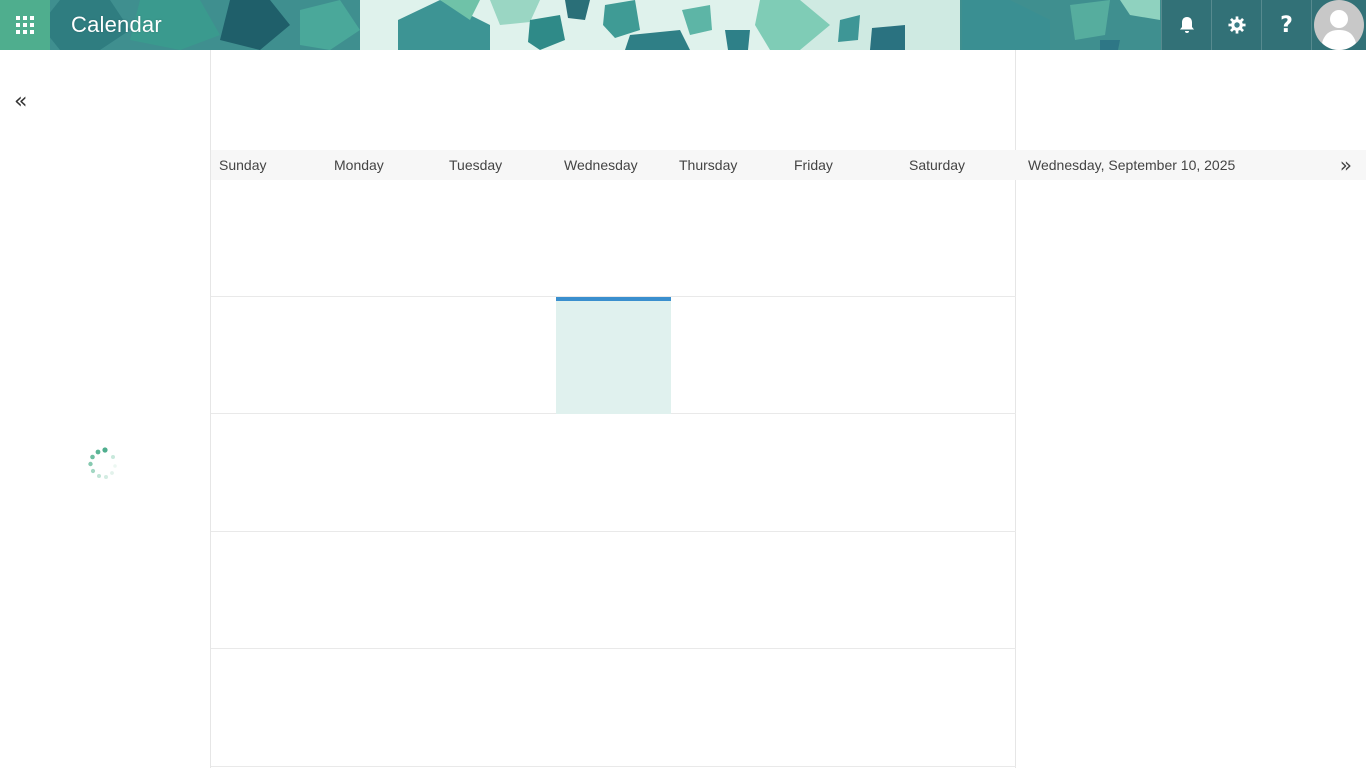 This screenshot has height=768, width=1366. I want to click on settings-button, so click(1236, 25).